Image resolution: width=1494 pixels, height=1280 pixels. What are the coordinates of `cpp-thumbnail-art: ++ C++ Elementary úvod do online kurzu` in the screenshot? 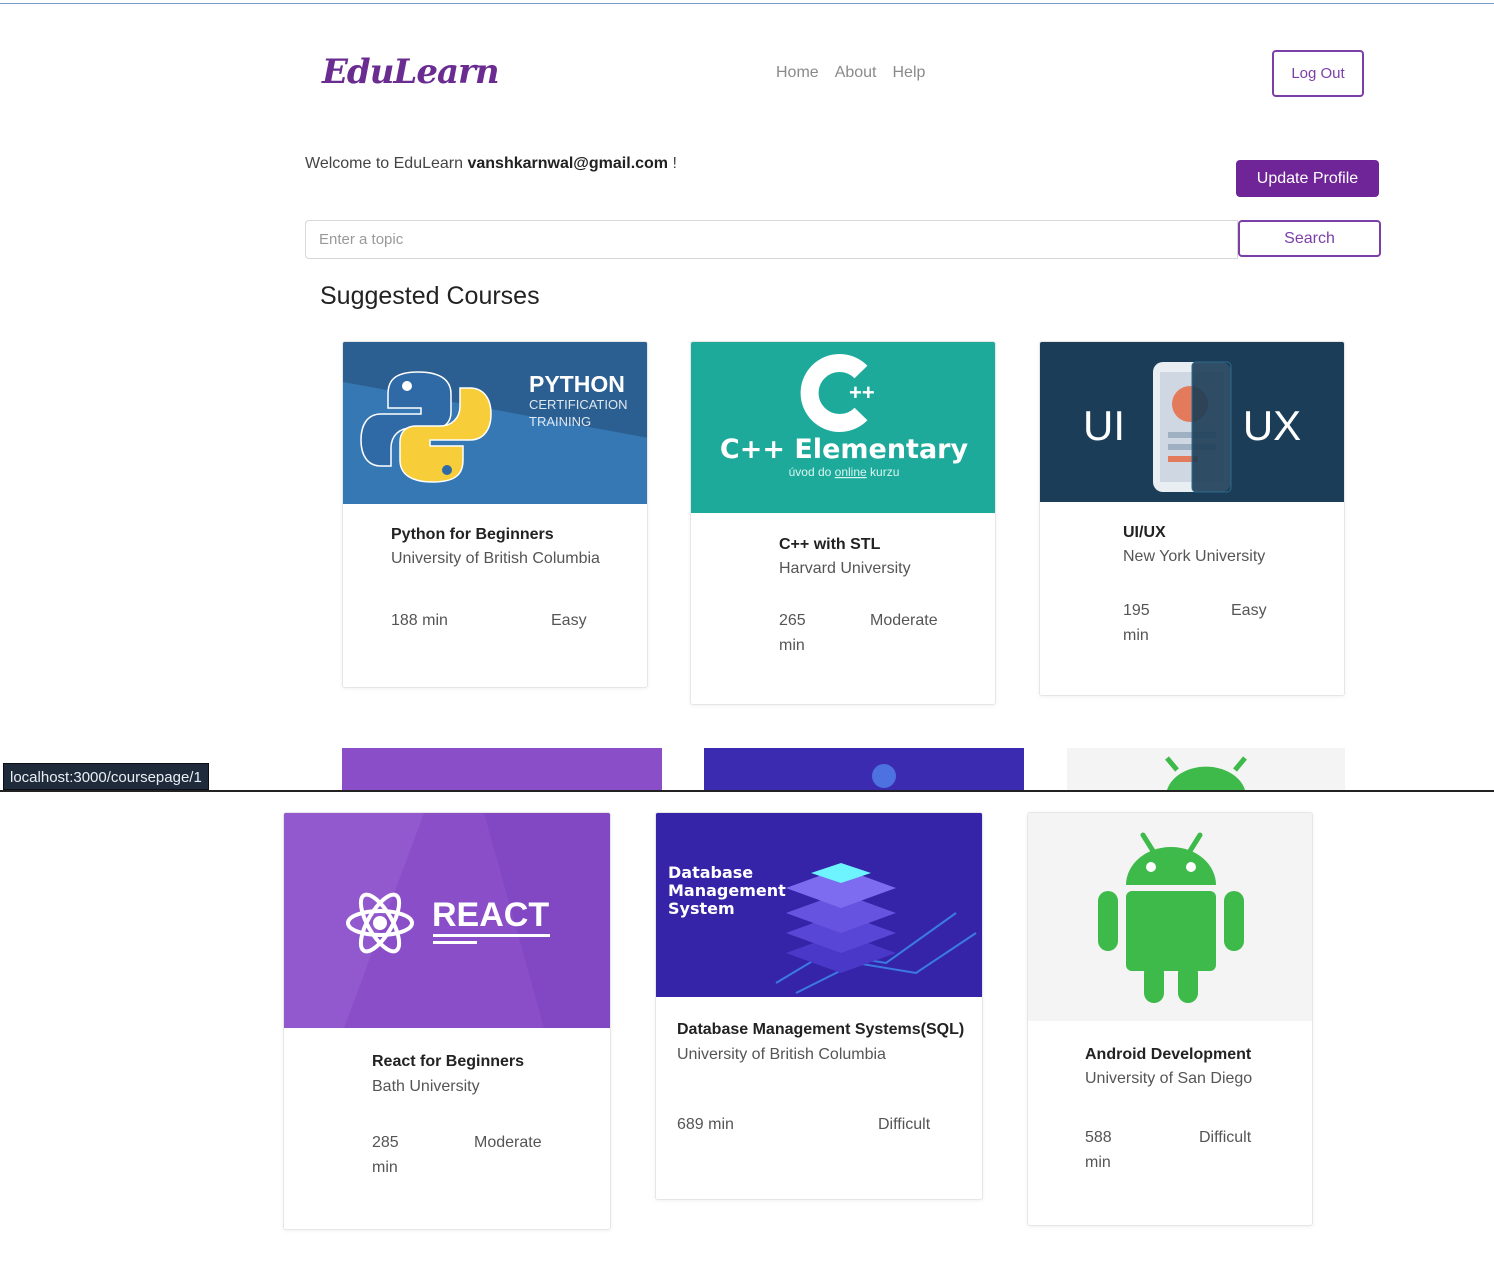 It's located at (844, 416).